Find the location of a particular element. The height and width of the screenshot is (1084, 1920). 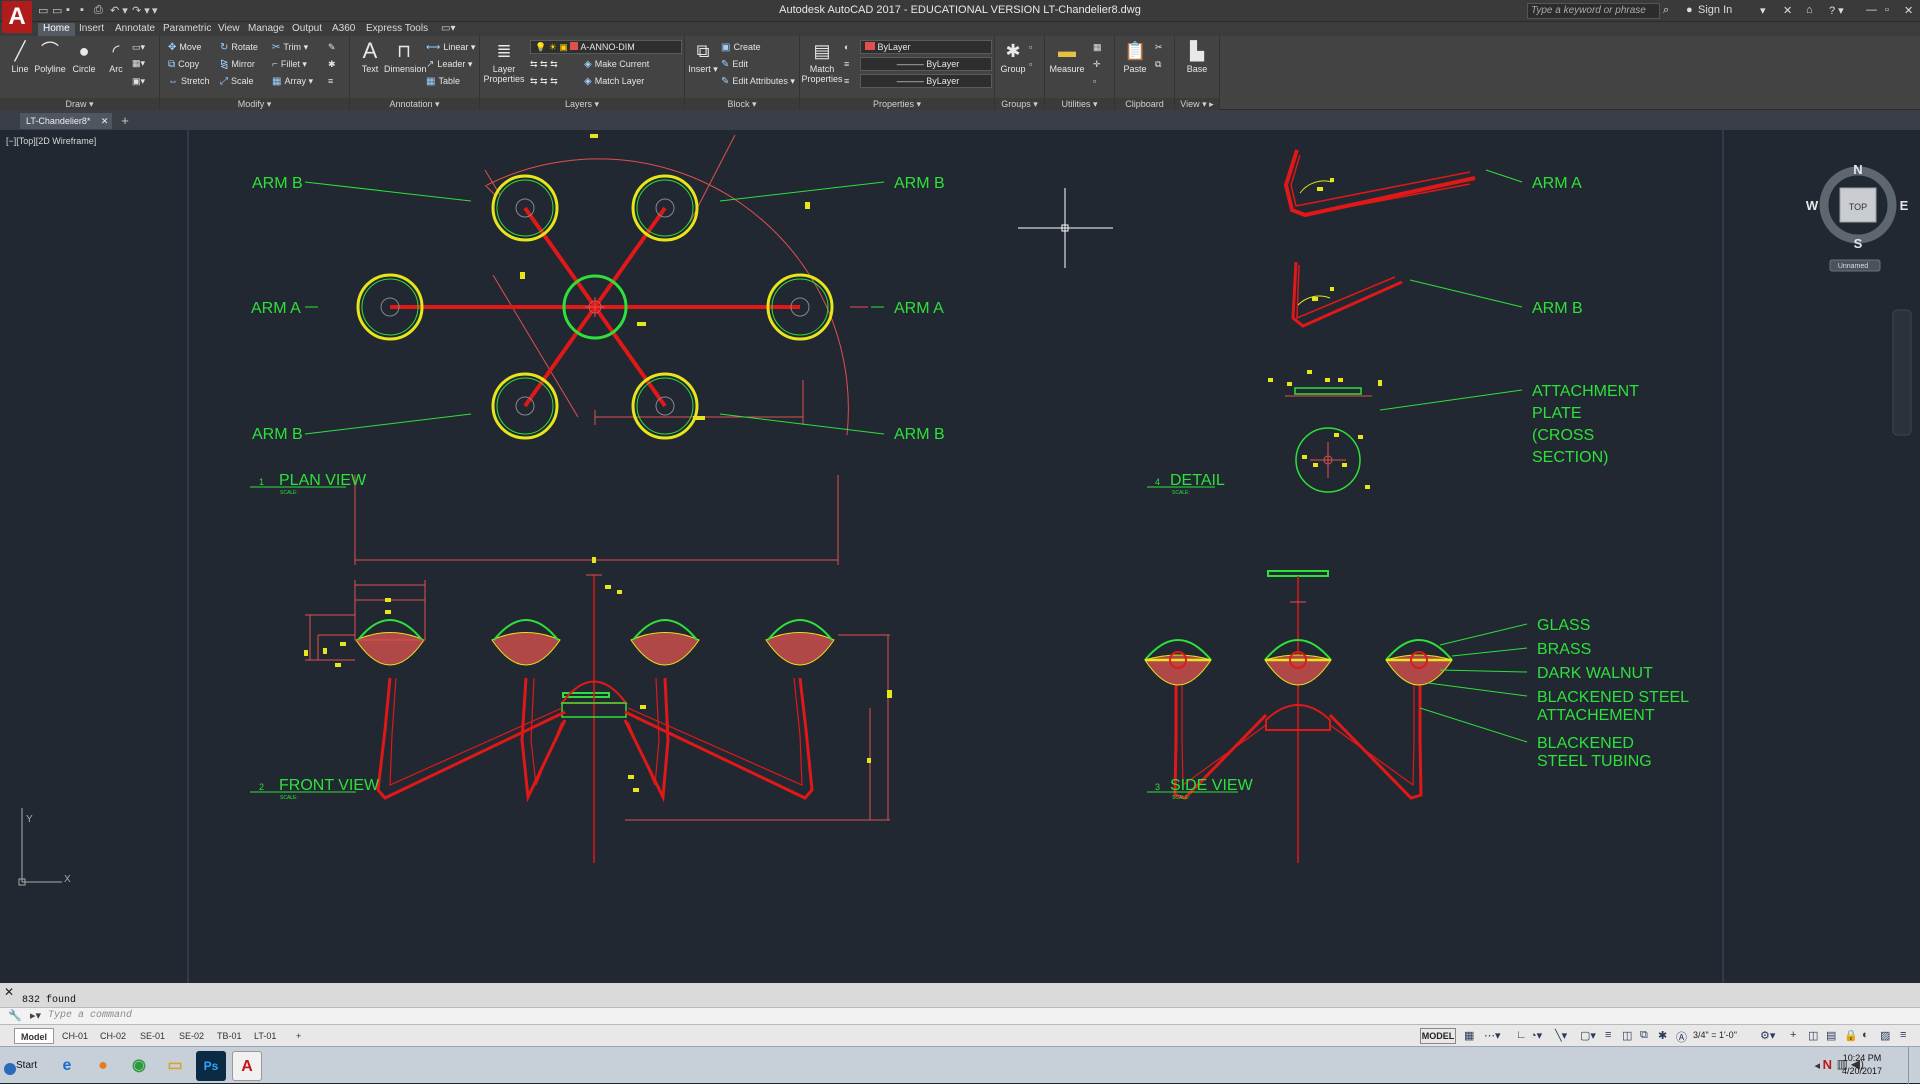

trim-tool: ✂ Trim ▾ is located at coordinates (290, 47).